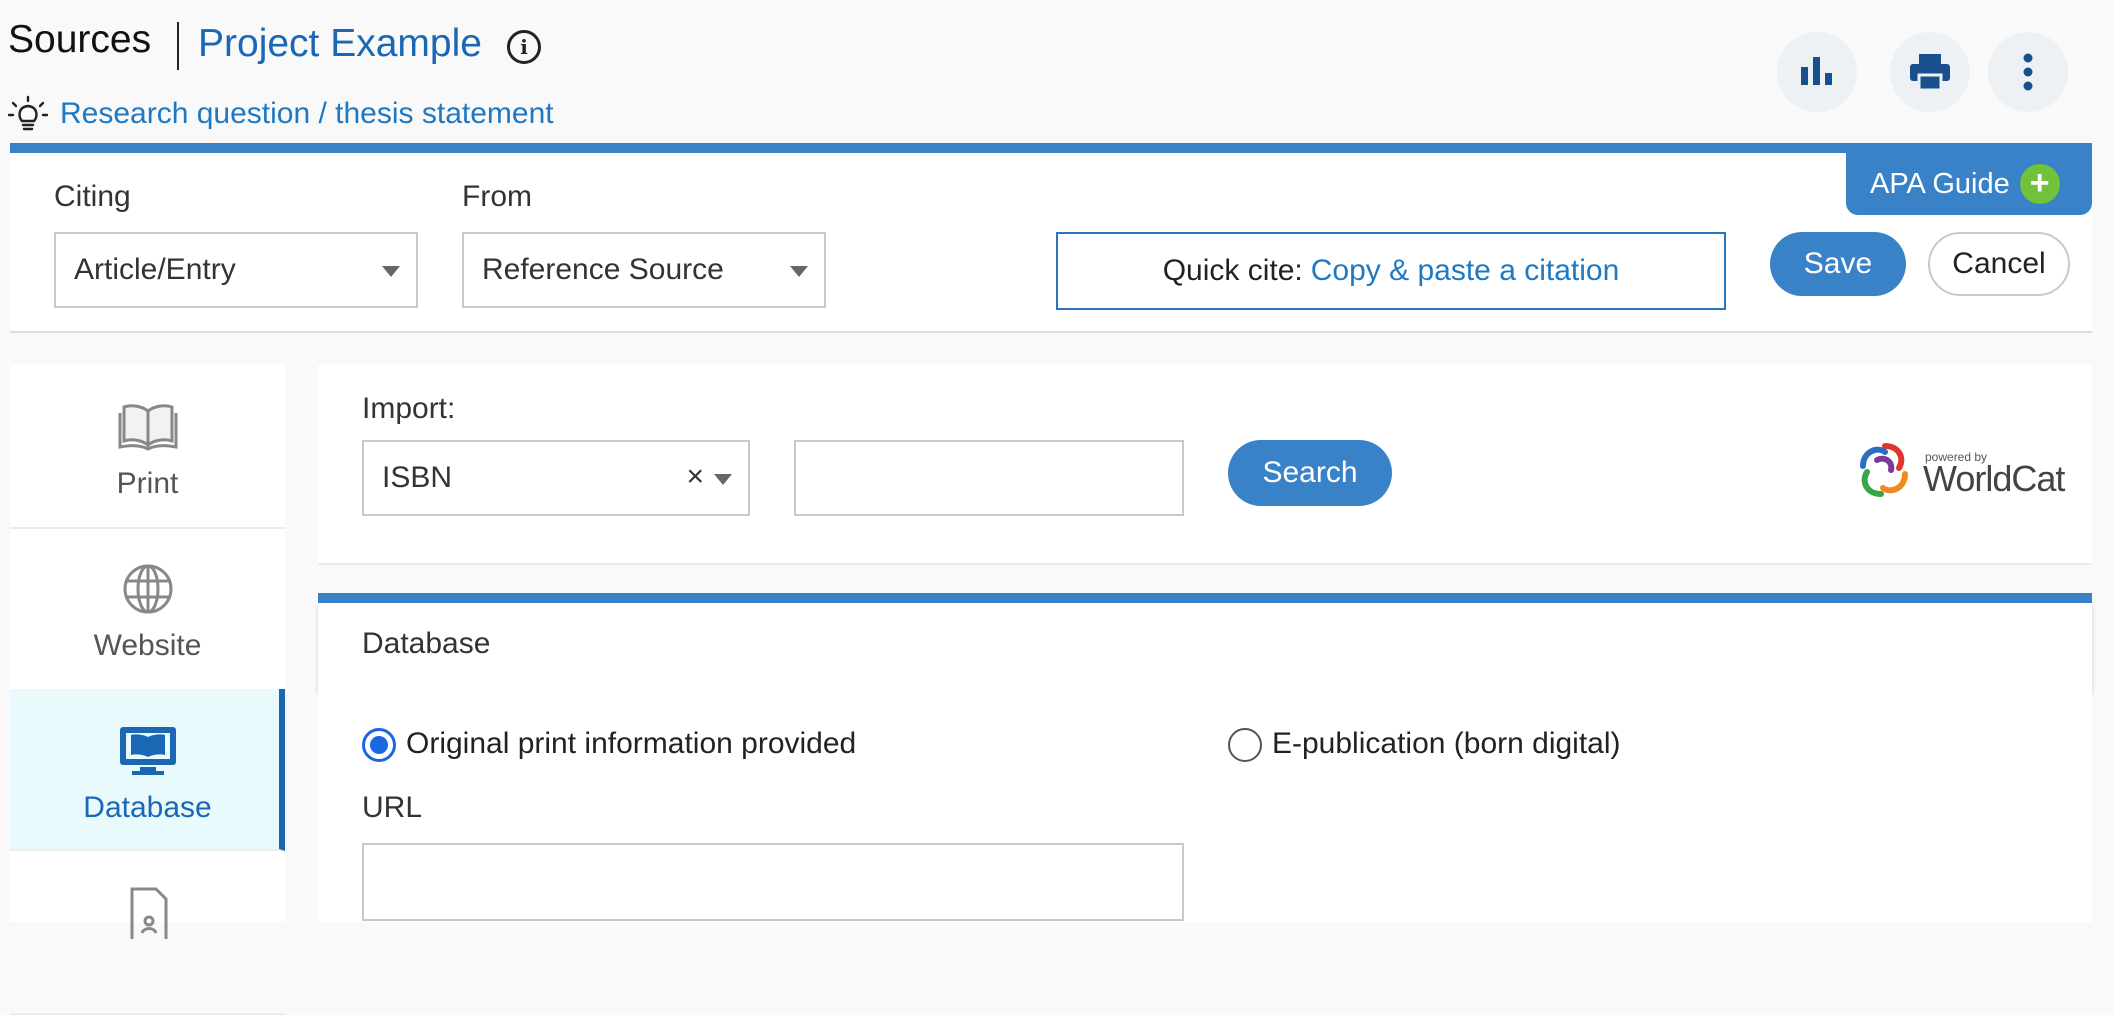  What do you see at coordinates (147, 645) in the screenshot?
I see `sidebar-item-label: Website` at bounding box center [147, 645].